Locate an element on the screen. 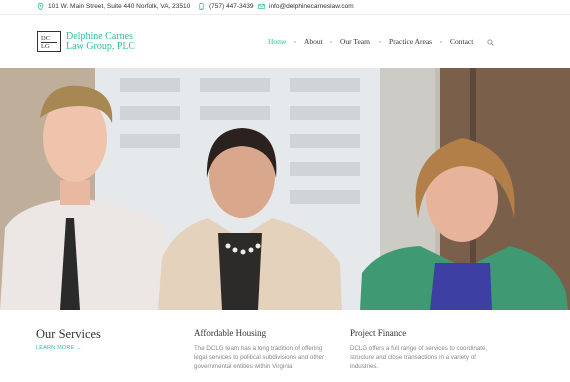 The image size is (570, 382). search-icon is located at coordinates (490, 42).